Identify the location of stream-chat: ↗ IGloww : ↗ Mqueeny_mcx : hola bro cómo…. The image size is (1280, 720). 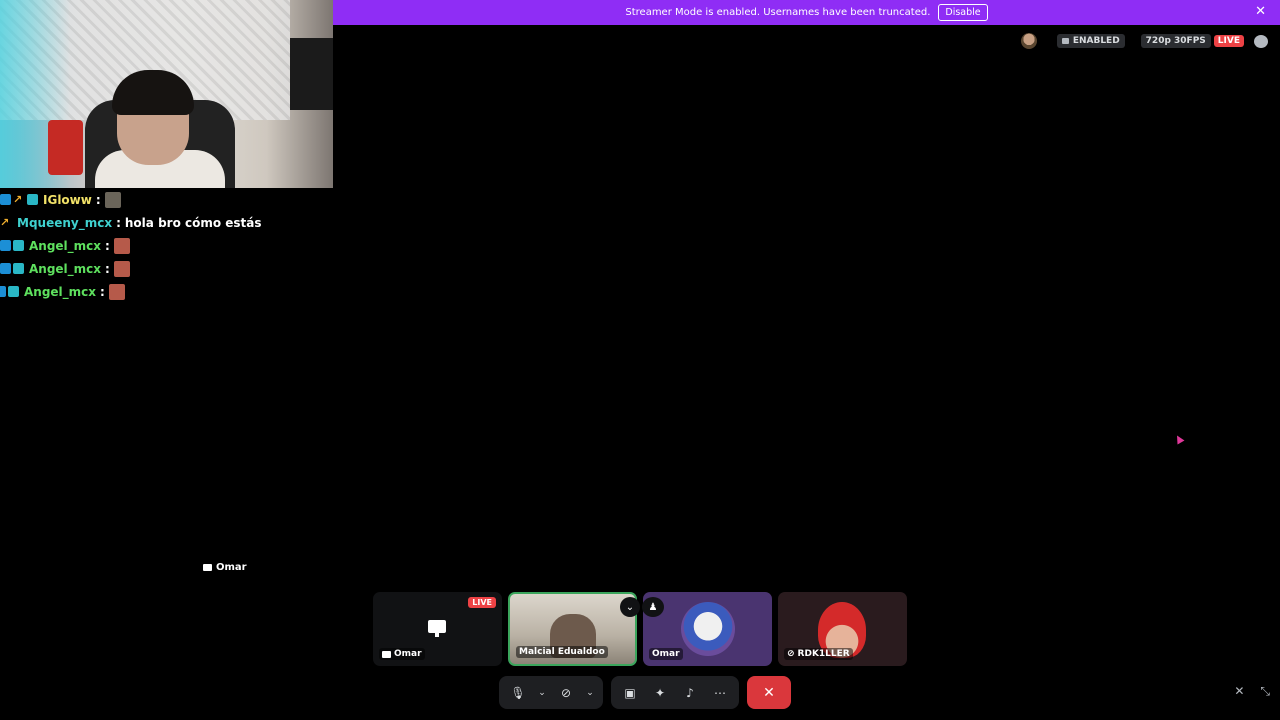
(166, 245).